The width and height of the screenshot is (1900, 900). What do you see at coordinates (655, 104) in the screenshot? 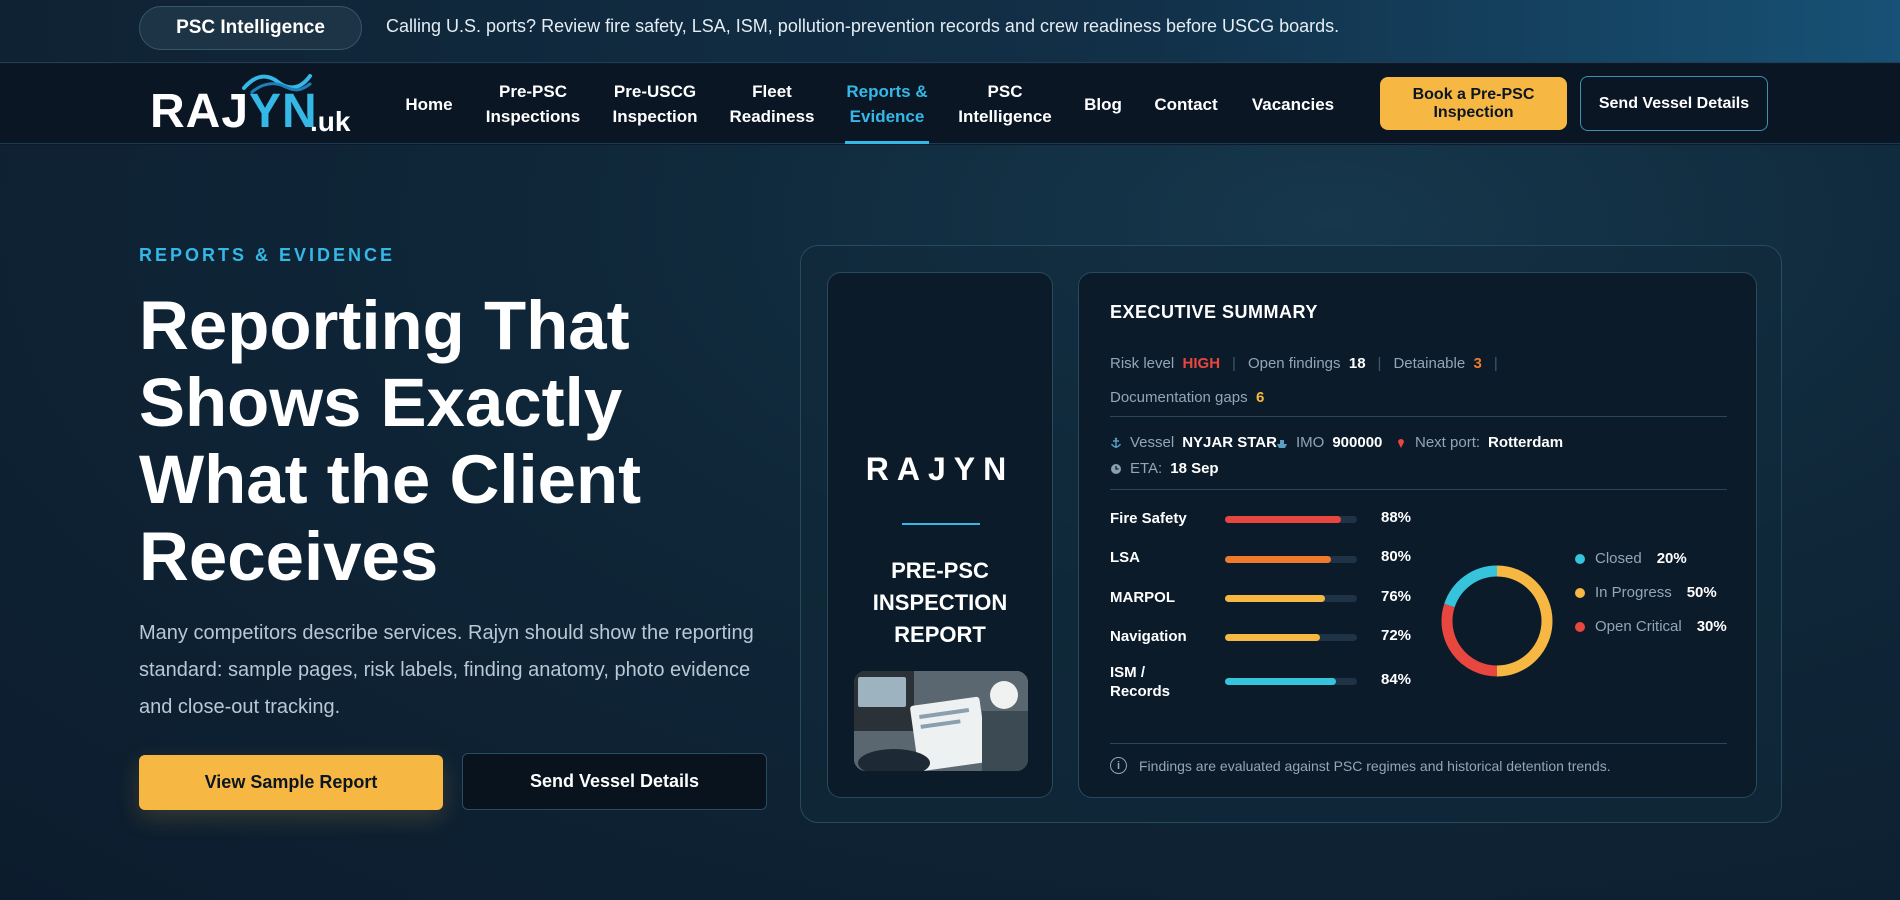
I see `nav-pre-uscg-inspection: Pre-USCG Inspection` at bounding box center [655, 104].